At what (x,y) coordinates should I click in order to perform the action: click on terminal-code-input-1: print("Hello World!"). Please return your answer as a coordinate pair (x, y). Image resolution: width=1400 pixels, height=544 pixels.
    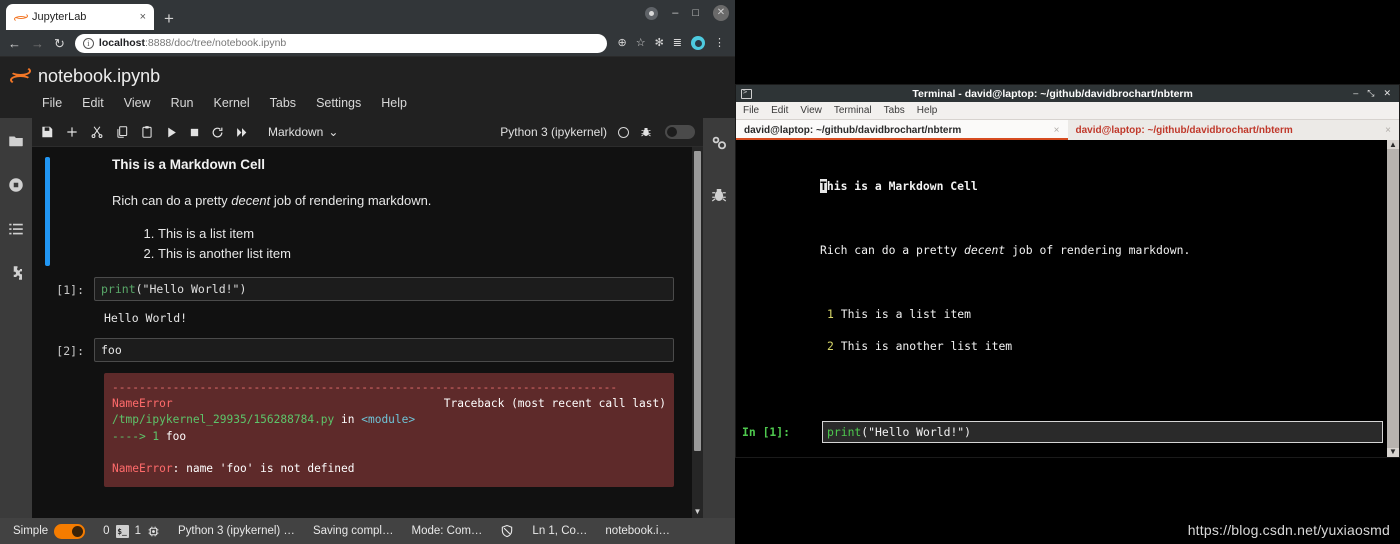
    Looking at the image, I should click on (1102, 431).